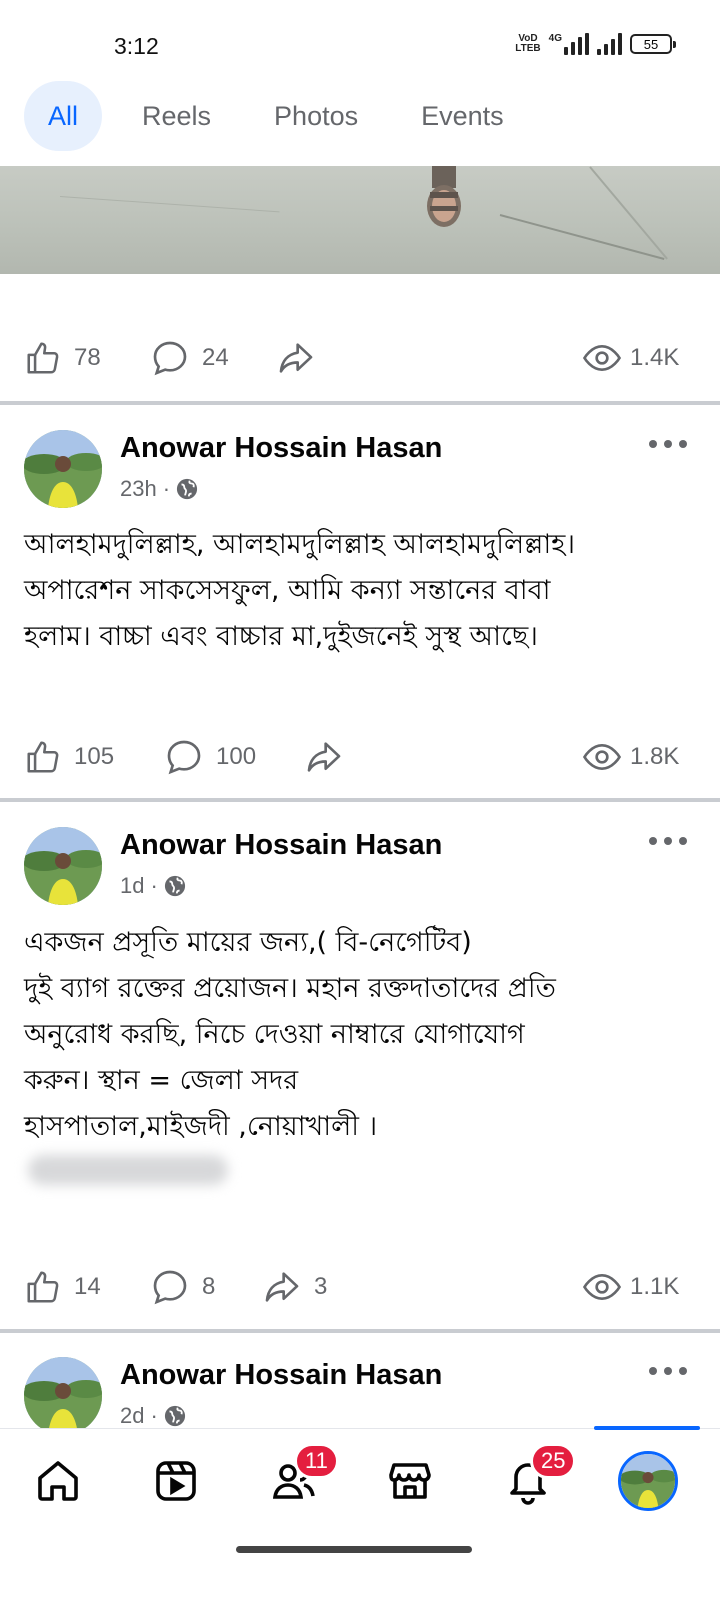 Image resolution: width=720 pixels, height=1600 pixels. What do you see at coordinates (360, 358) in the screenshot?
I see `post-actions: 78 24 1.4K` at bounding box center [360, 358].